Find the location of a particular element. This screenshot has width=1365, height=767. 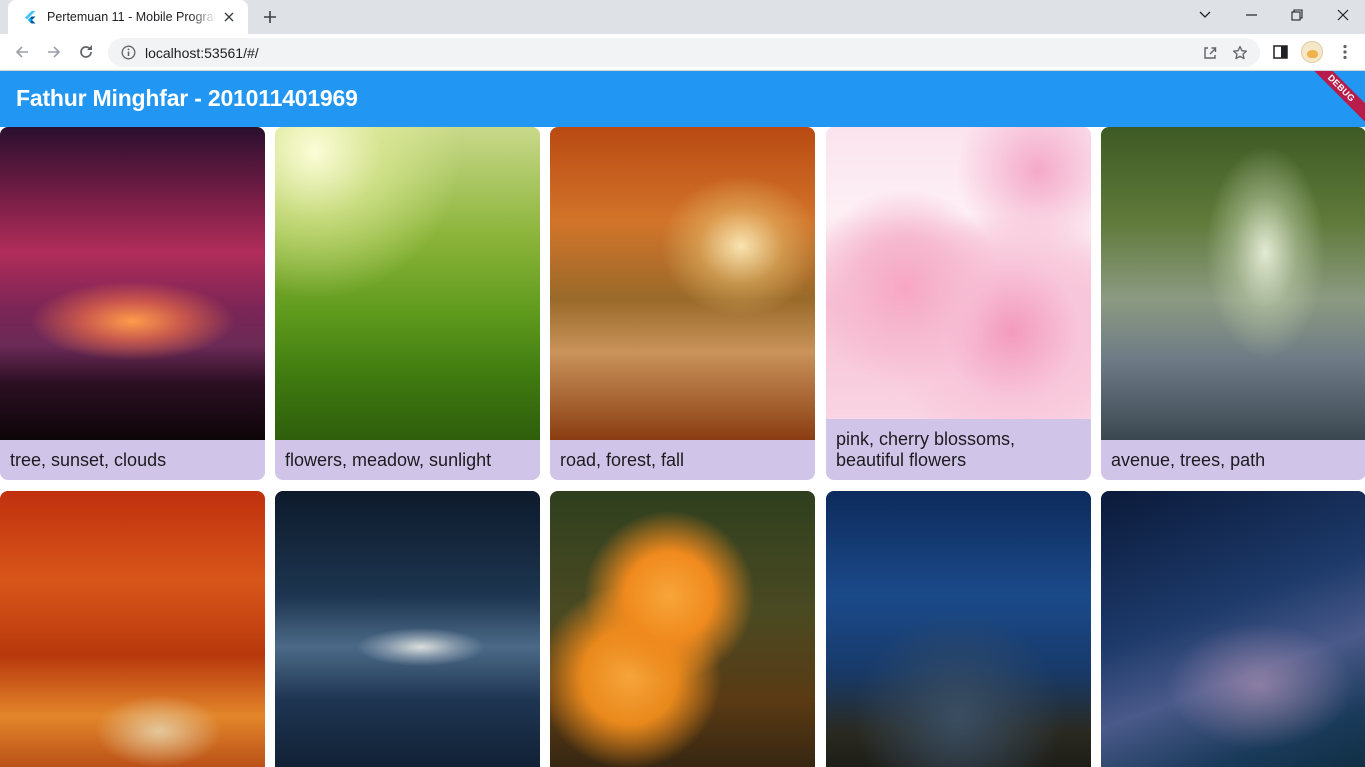

app-bar: Fathur Minghfar - 201011401969 DEBUG is located at coordinates (682, 99).